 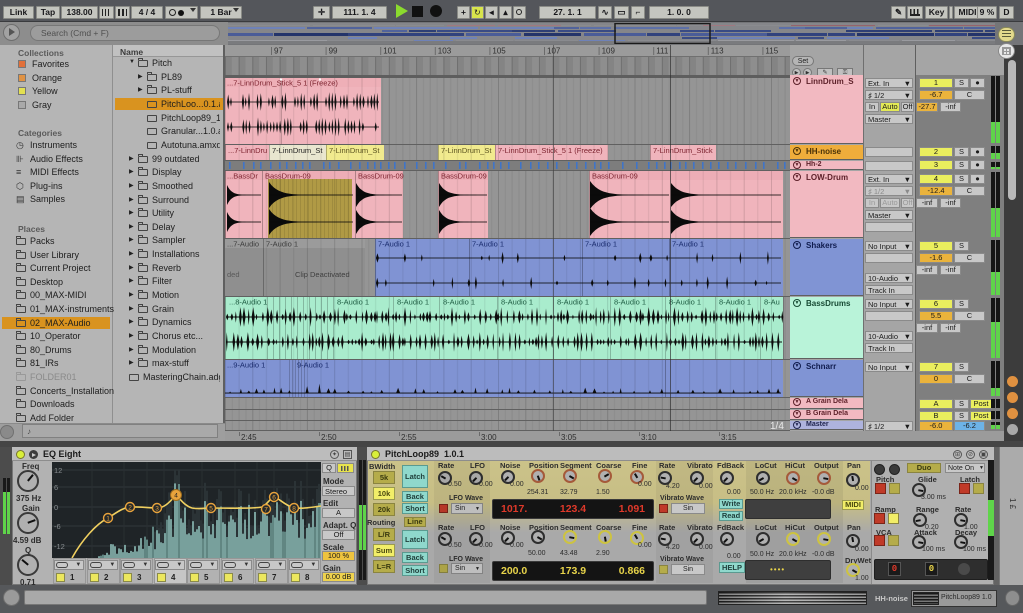 I want to click on svg-text: 109, so click(x=609, y=51).